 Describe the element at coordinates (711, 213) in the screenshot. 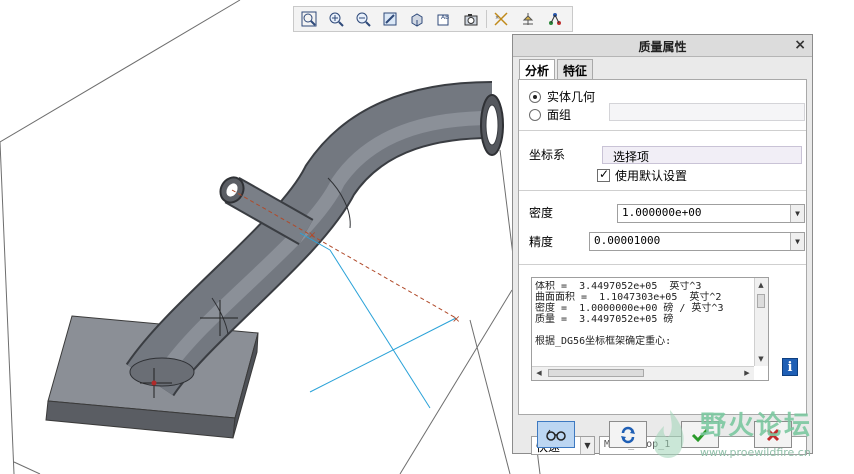

I see `density-combo: 1.000000e+00 ▼` at that location.